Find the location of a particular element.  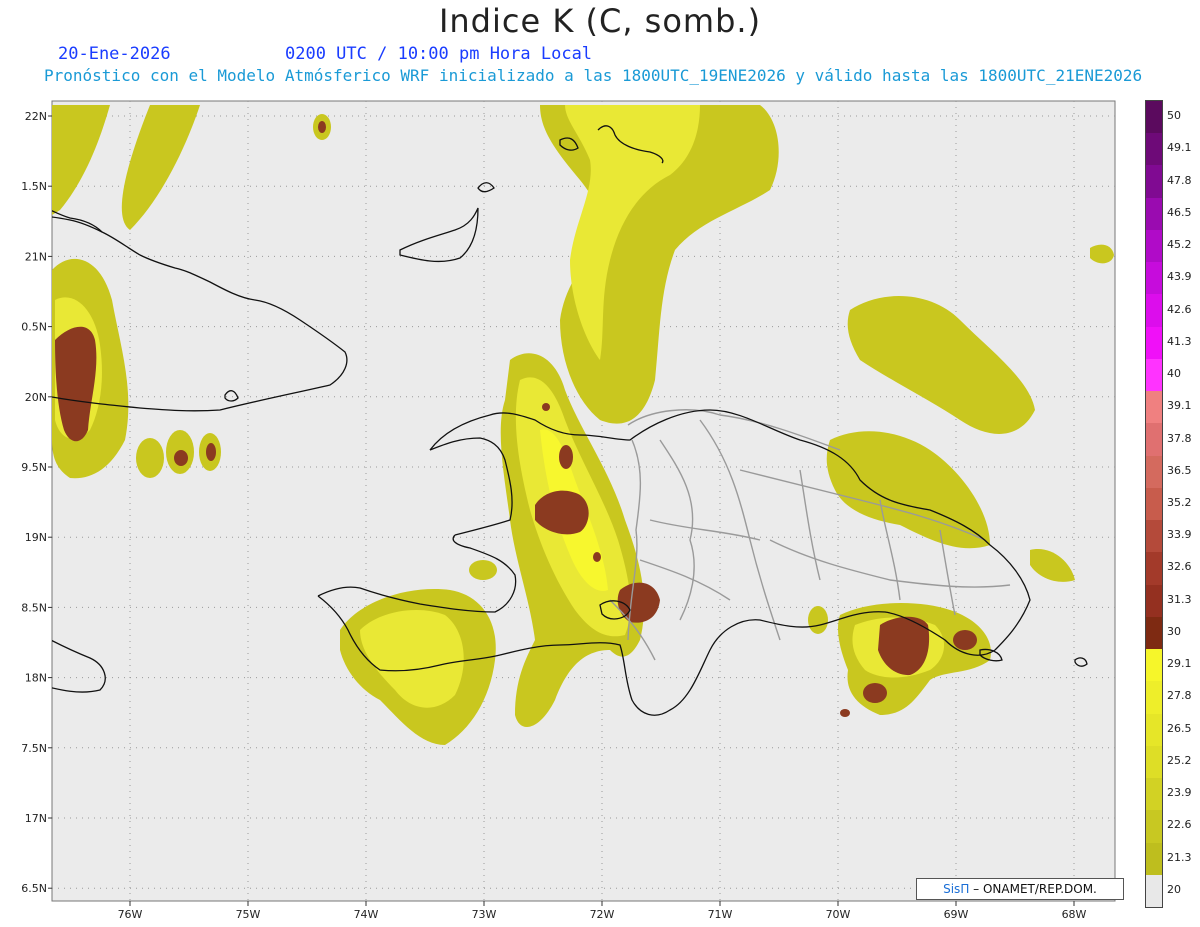

core-cuba-blob2 is located at coordinates (181, 458).